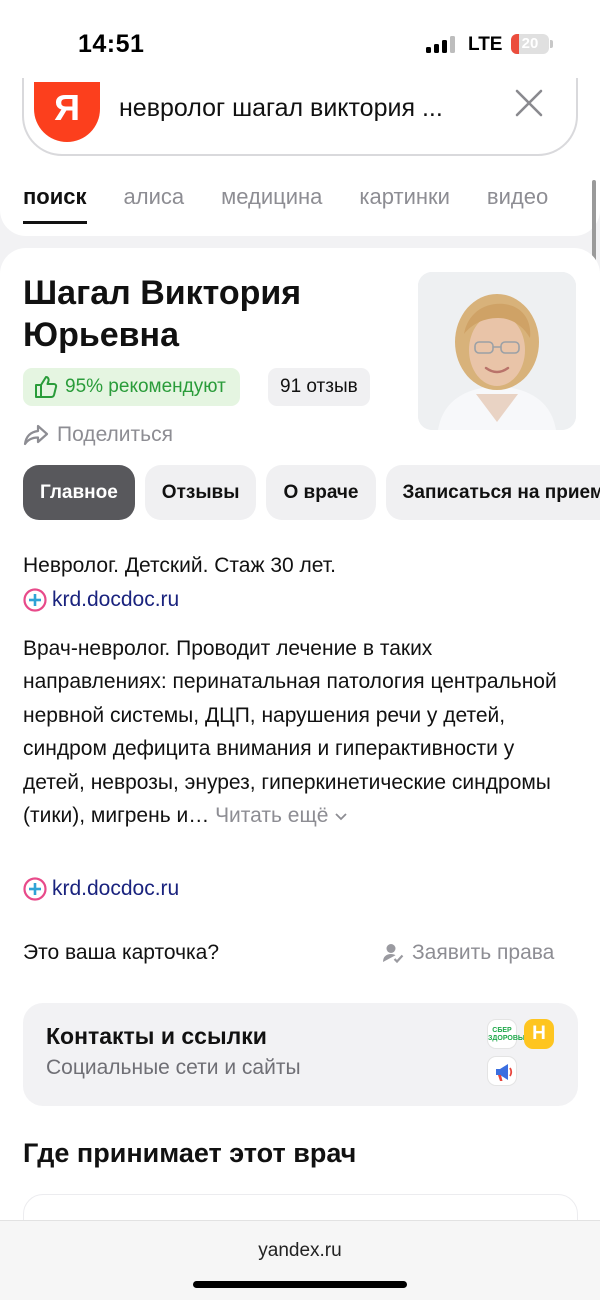 The width and height of the screenshot is (600, 1300). What do you see at coordinates (341, 817) in the screenshot?
I see `chevron-down-icon` at bounding box center [341, 817].